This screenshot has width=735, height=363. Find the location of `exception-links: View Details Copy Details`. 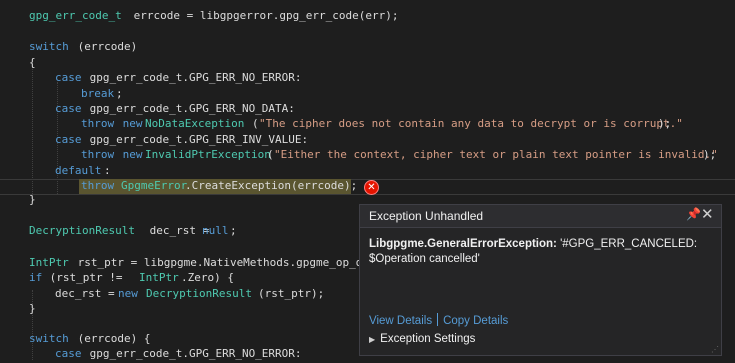

exception-links: View Details Copy Details is located at coordinates (438, 320).